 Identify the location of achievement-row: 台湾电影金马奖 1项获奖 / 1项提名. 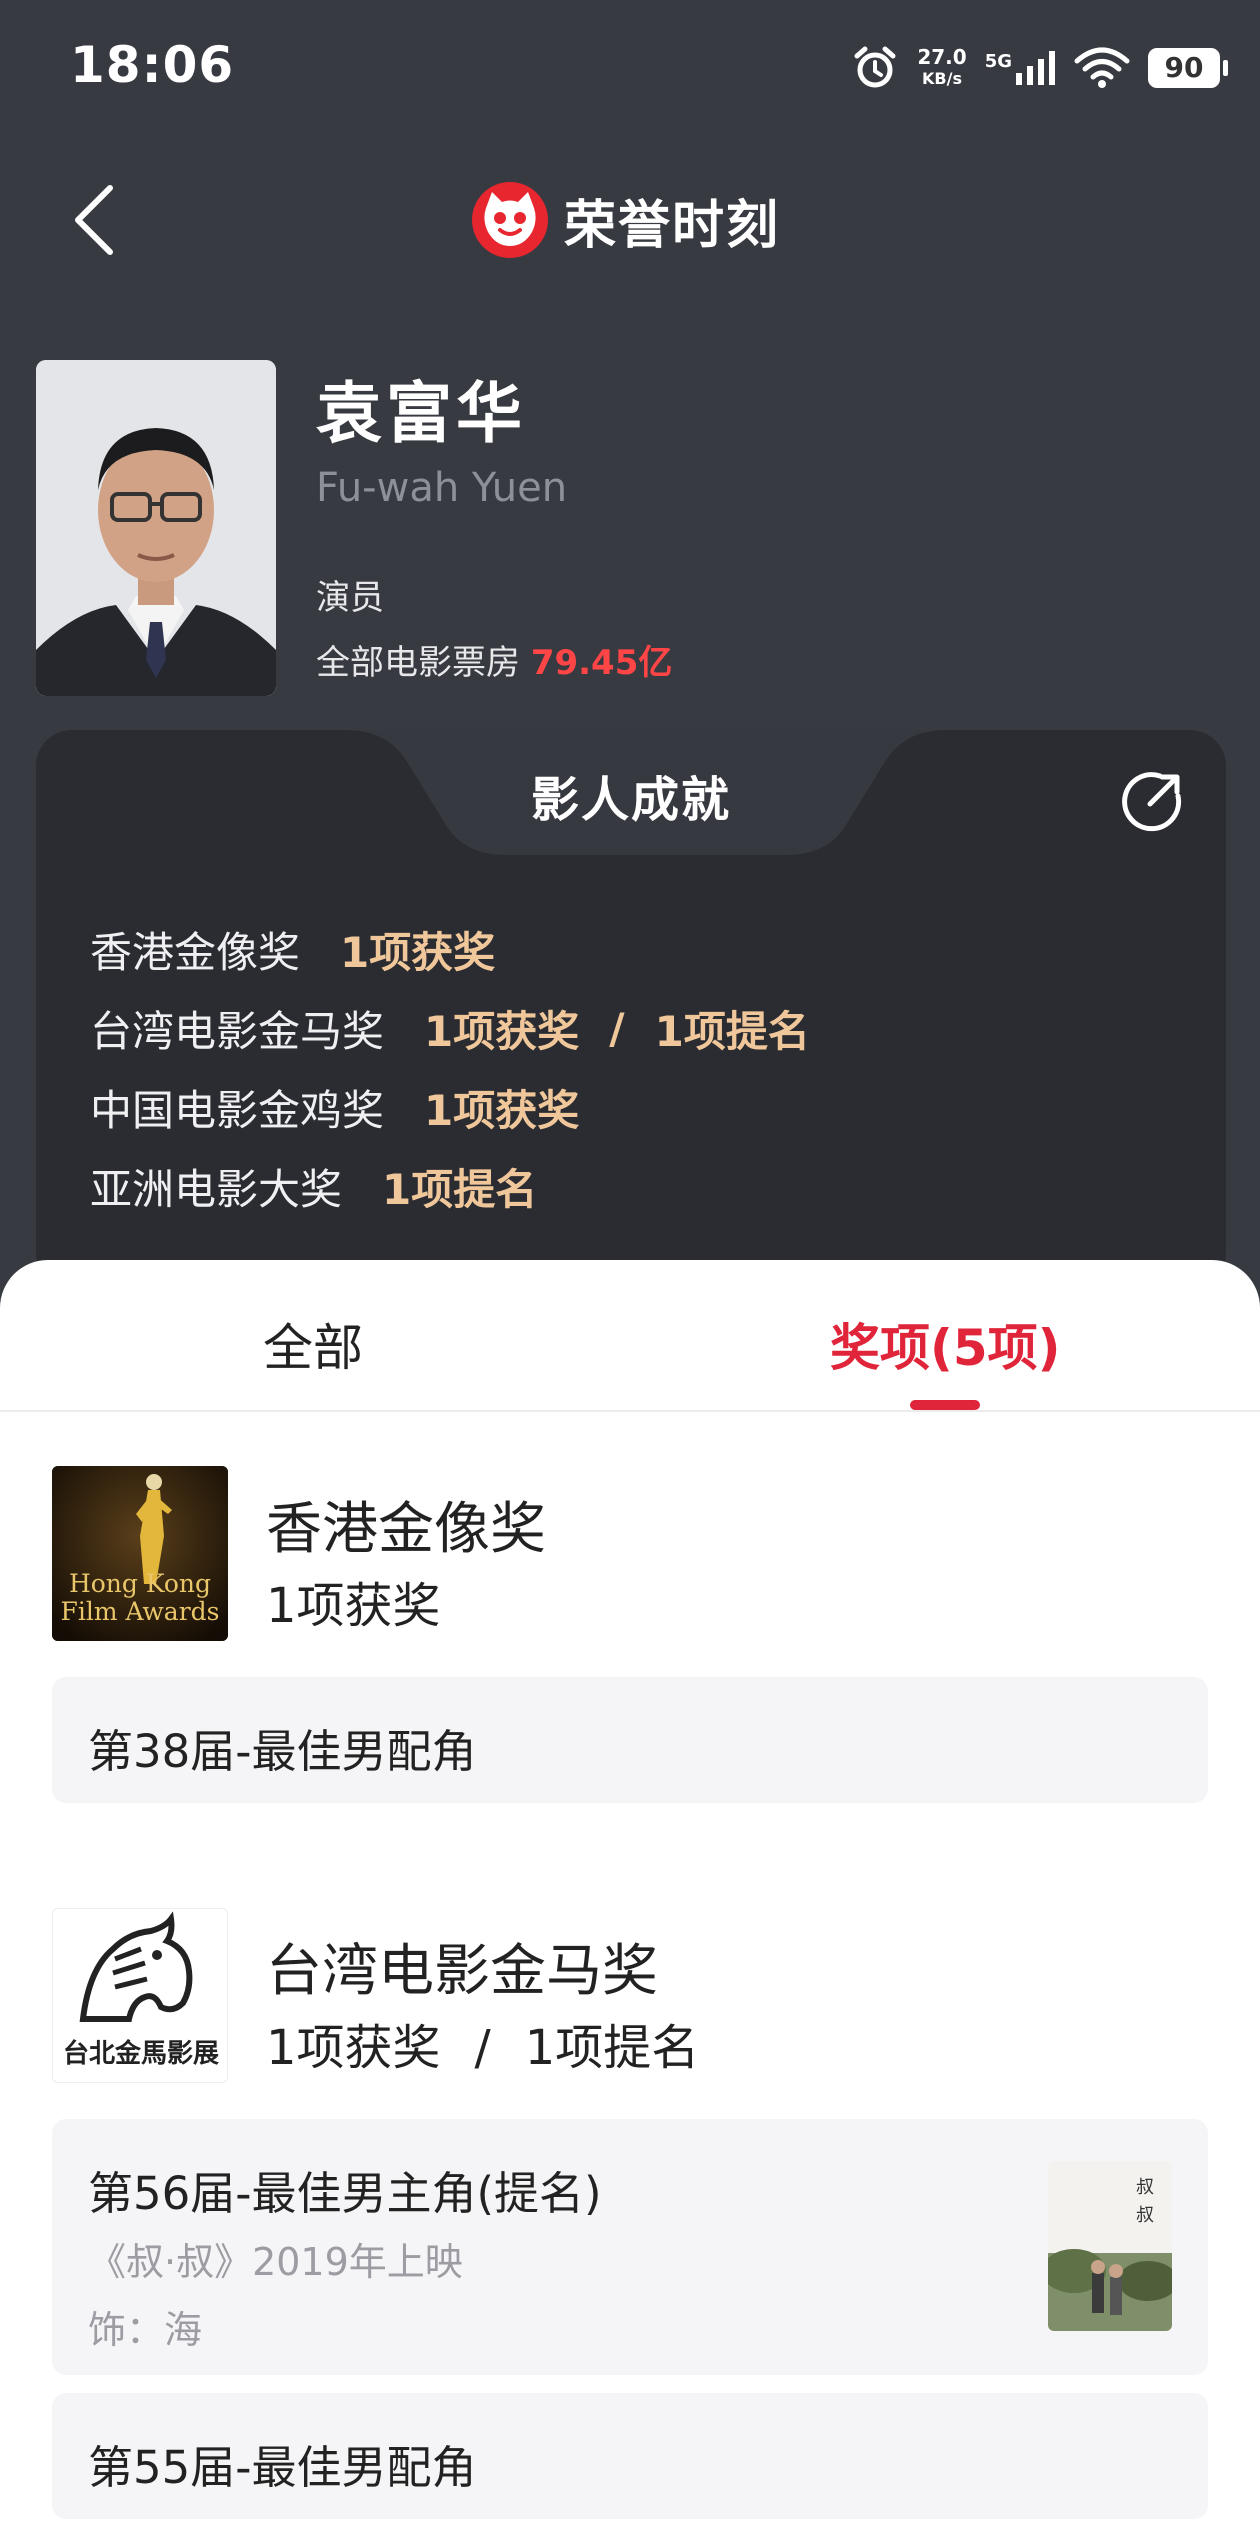
(450, 1028).